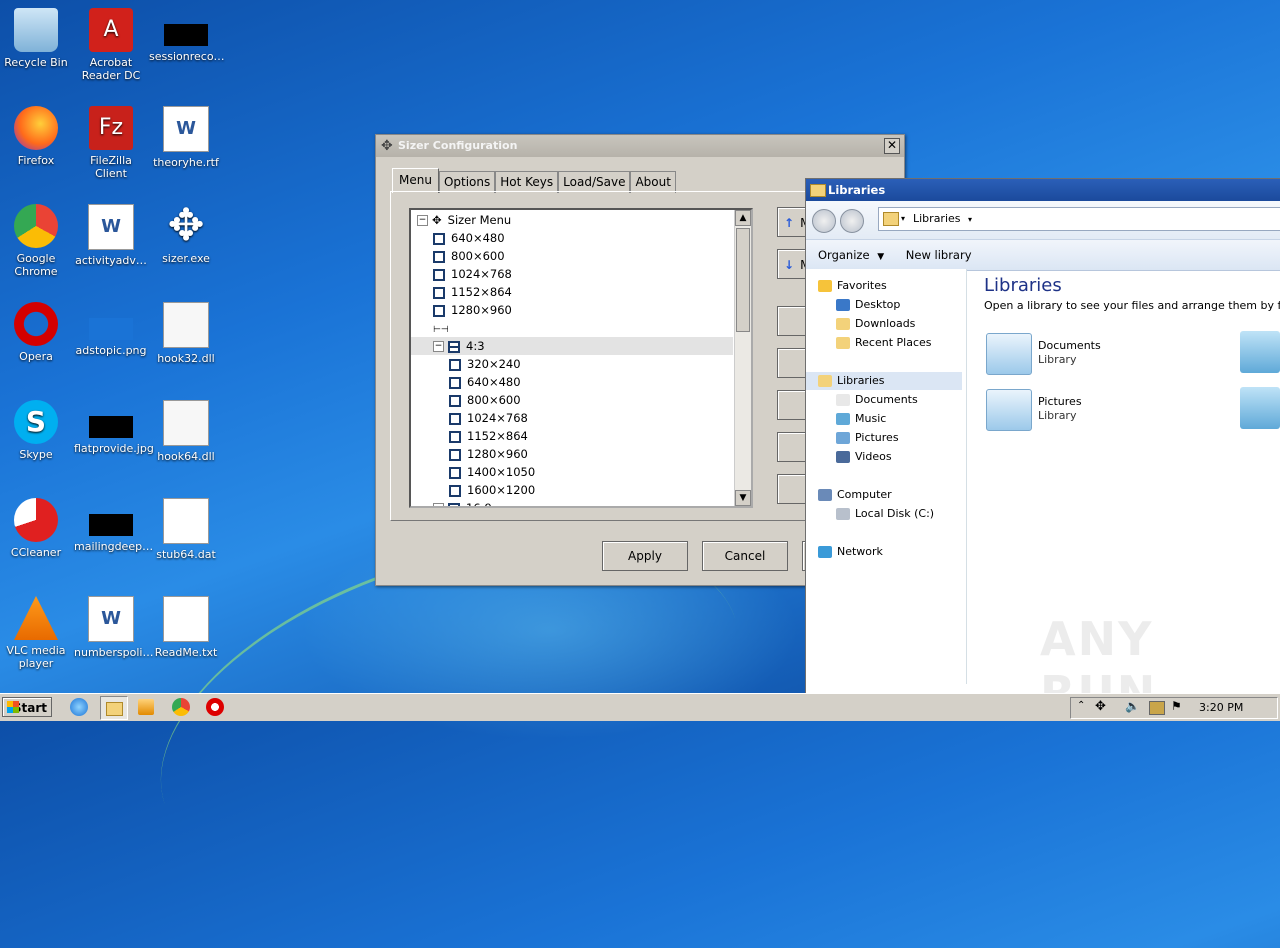 The width and height of the screenshot is (1280, 948). Describe the element at coordinates (884, 381) in the screenshot. I see `nav-item-libraries: Libraries` at that location.